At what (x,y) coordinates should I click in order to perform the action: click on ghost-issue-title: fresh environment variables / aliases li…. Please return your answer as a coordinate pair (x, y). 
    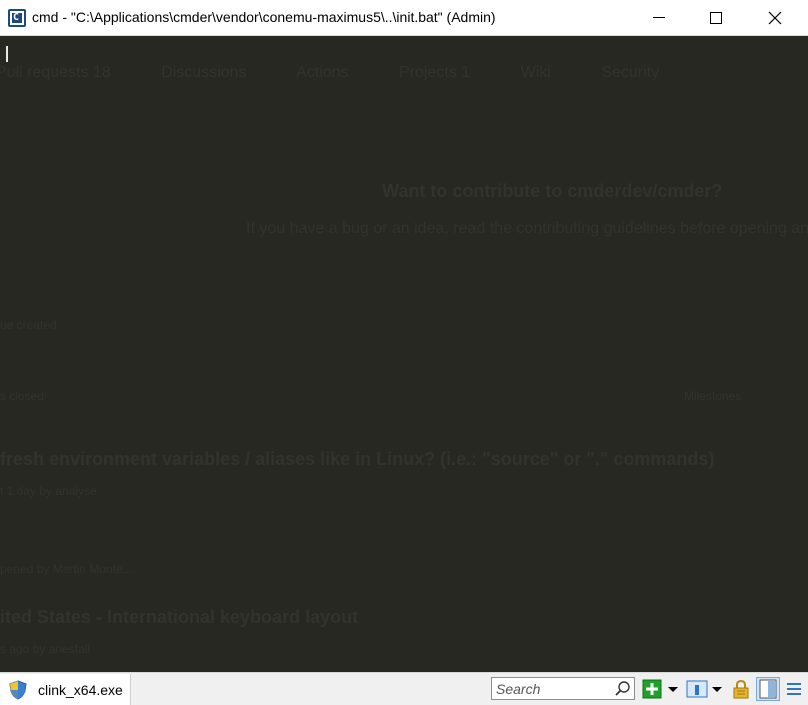
    Looking at the image, I should click on (357, 459).